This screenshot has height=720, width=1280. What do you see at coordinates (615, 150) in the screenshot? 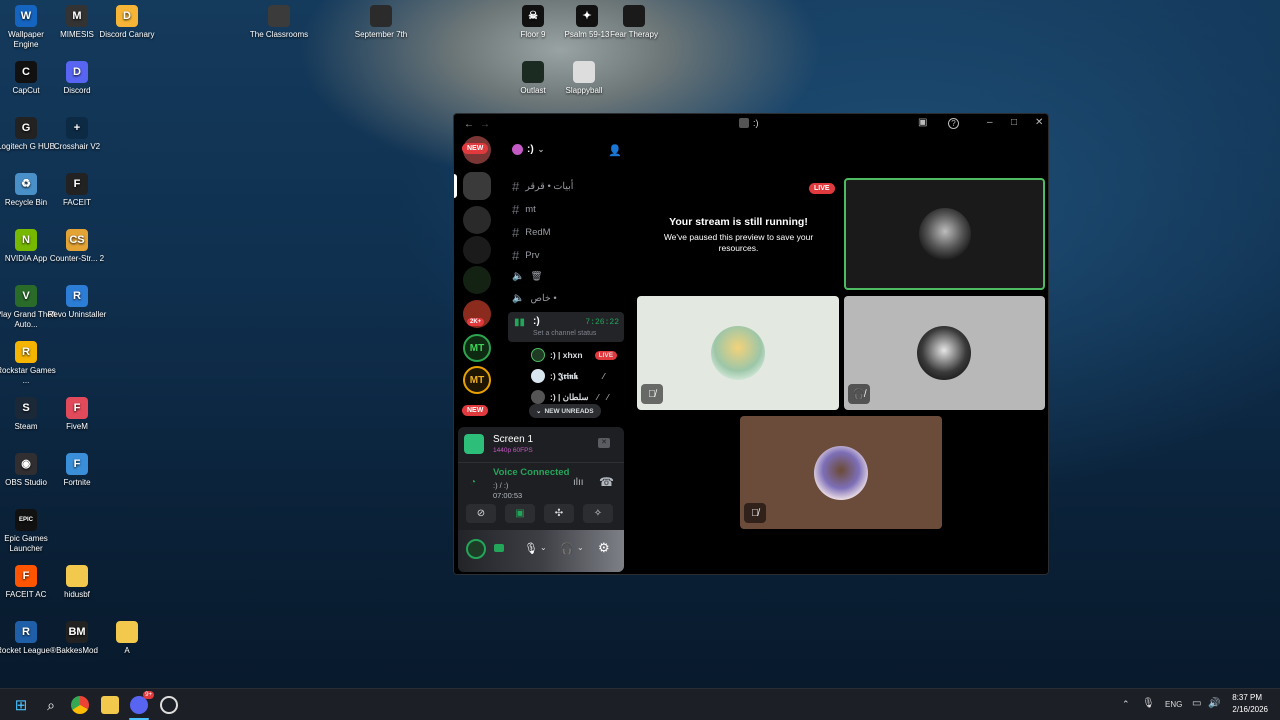
I see `invite-icon: 👤` at bounding box center [615, 150].